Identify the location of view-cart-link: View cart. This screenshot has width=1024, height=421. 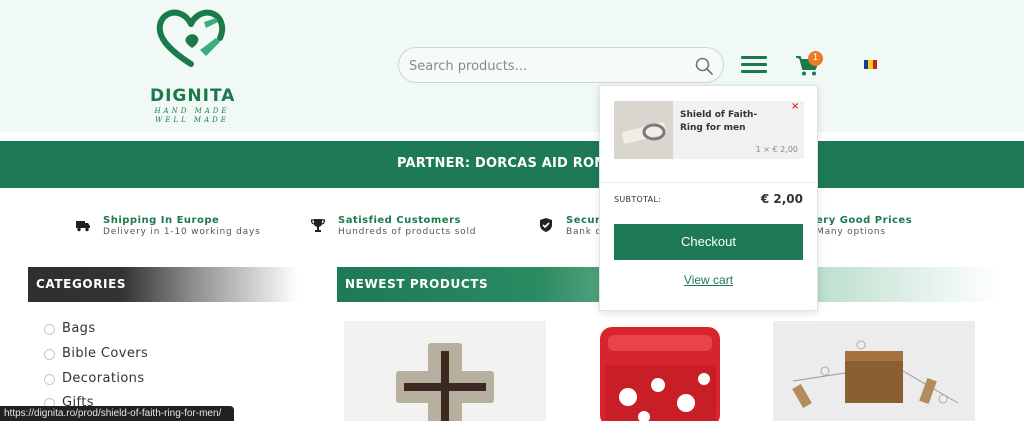
(708, 280).